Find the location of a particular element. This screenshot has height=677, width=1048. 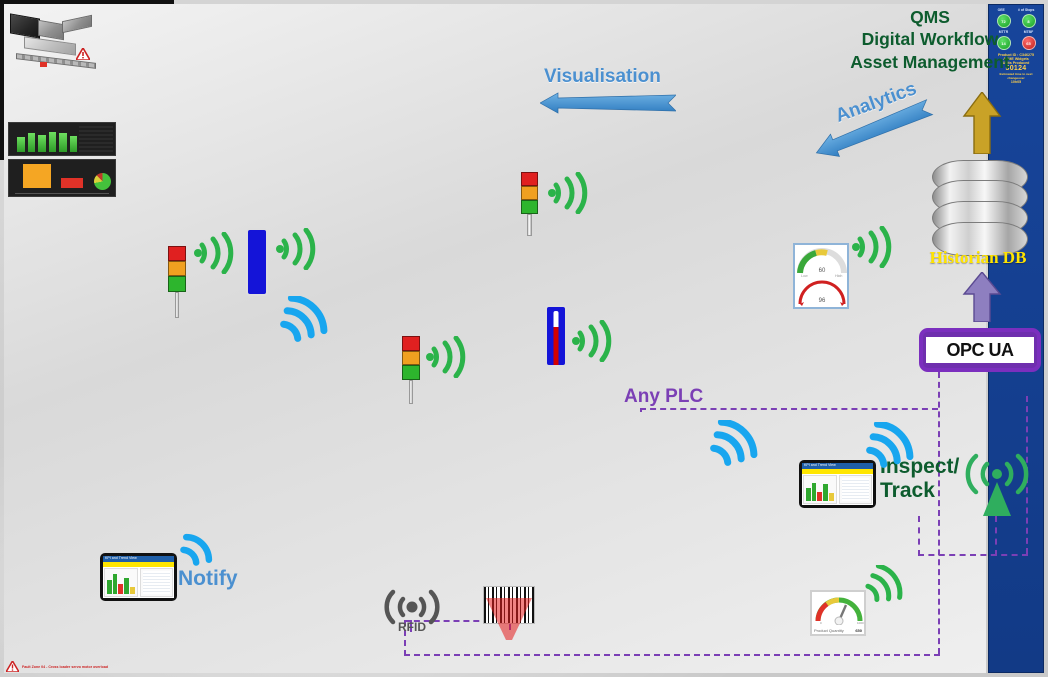

qms-header: QMS Digital Workflow Asset Management is located at coordinates (930, 39).